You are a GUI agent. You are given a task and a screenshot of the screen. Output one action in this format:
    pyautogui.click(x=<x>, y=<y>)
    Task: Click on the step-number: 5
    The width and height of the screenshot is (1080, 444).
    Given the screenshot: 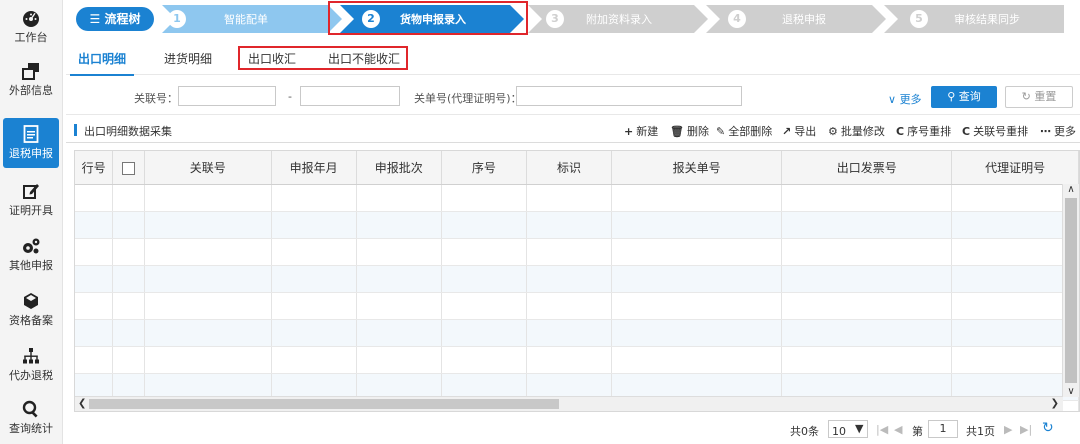 What is the action you would take?
    pyautogui.click(x=919, y=19)
    